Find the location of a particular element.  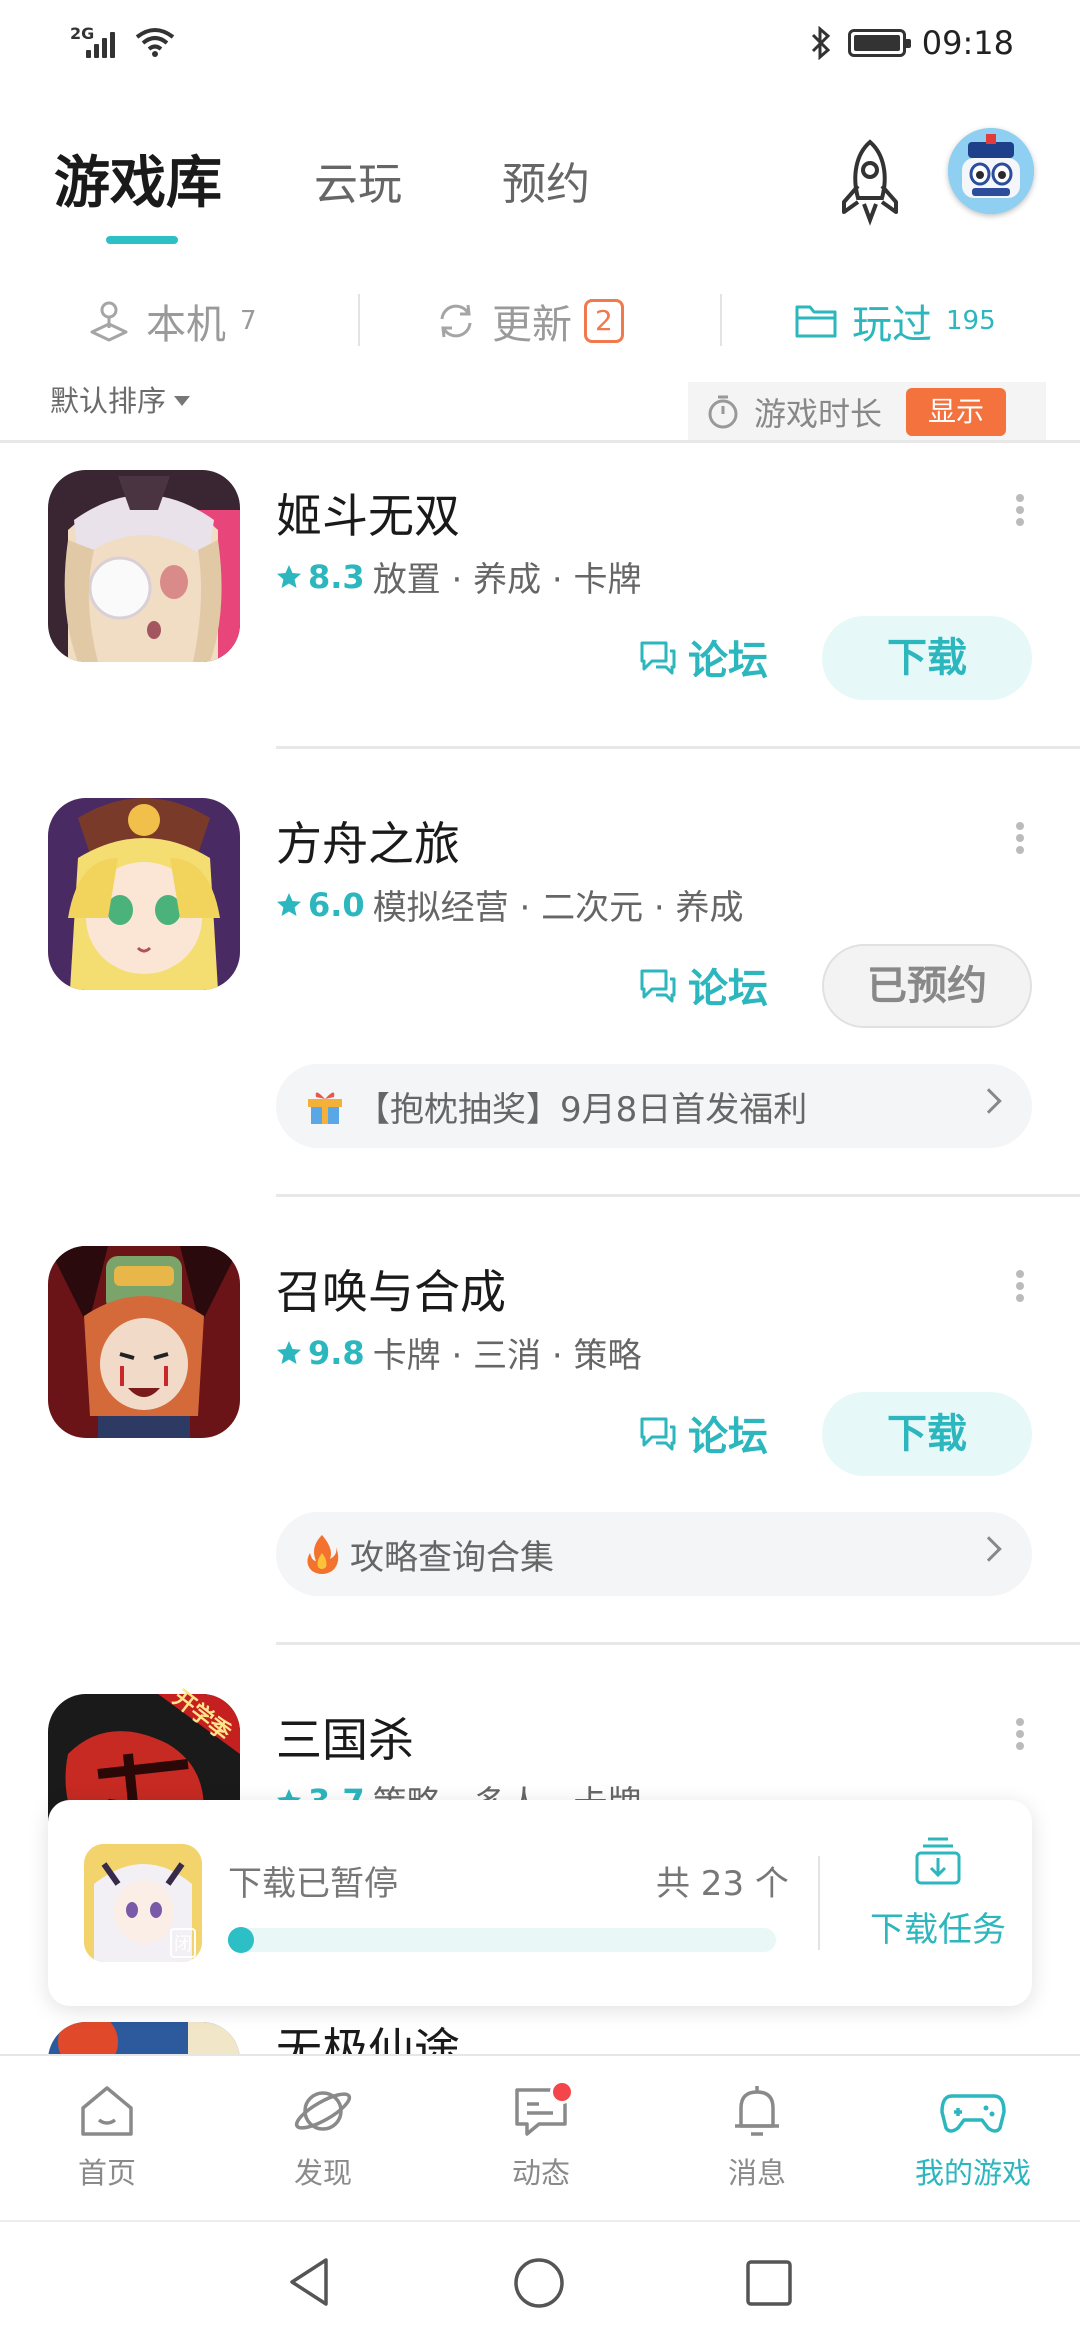

game-title: 三国杀 is located at coordinates (345, 1737).